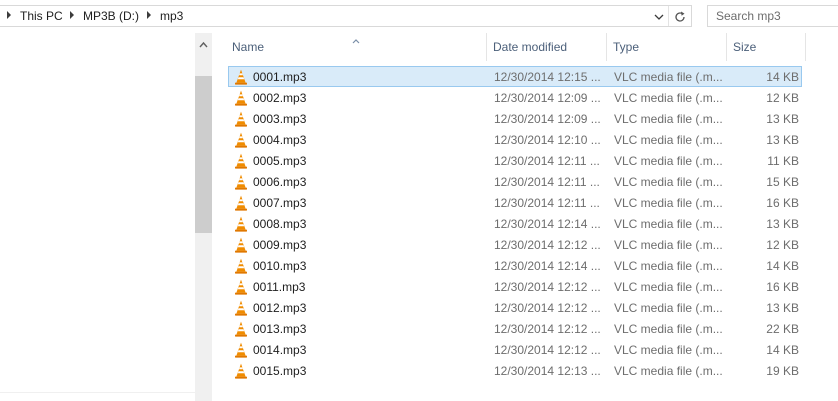 This screenshot has height=401, width=838. I want to click on breadcrumb-this-pc: This PC, so click(41, 16).